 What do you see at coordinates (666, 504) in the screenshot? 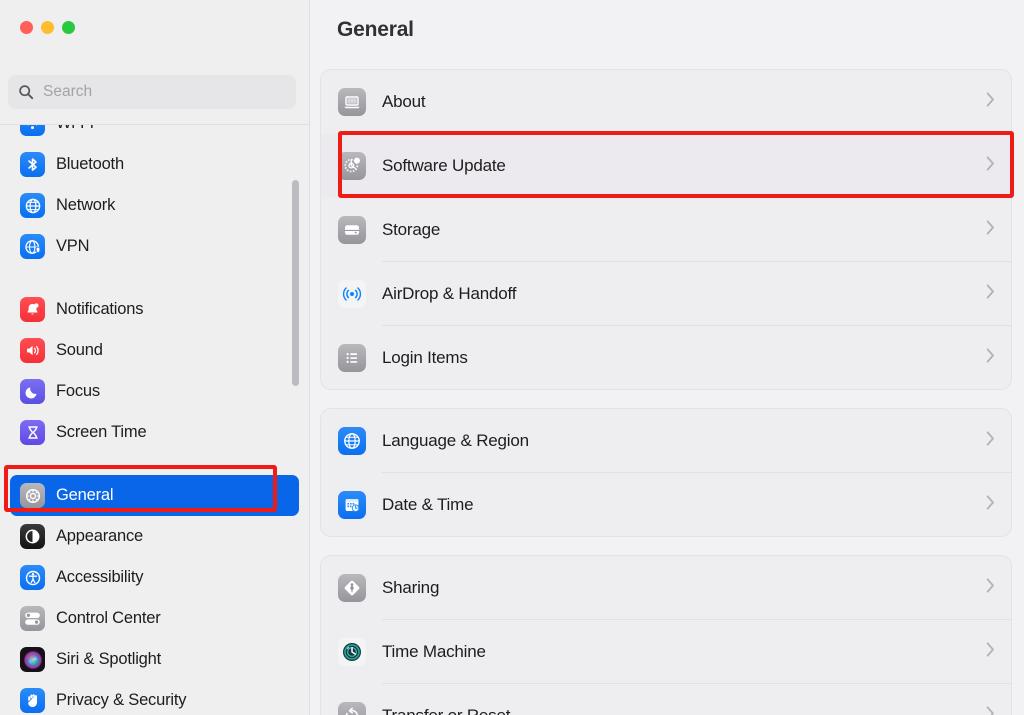
I see `row-date-time: Date & Time` at bounding box center [666, 504].